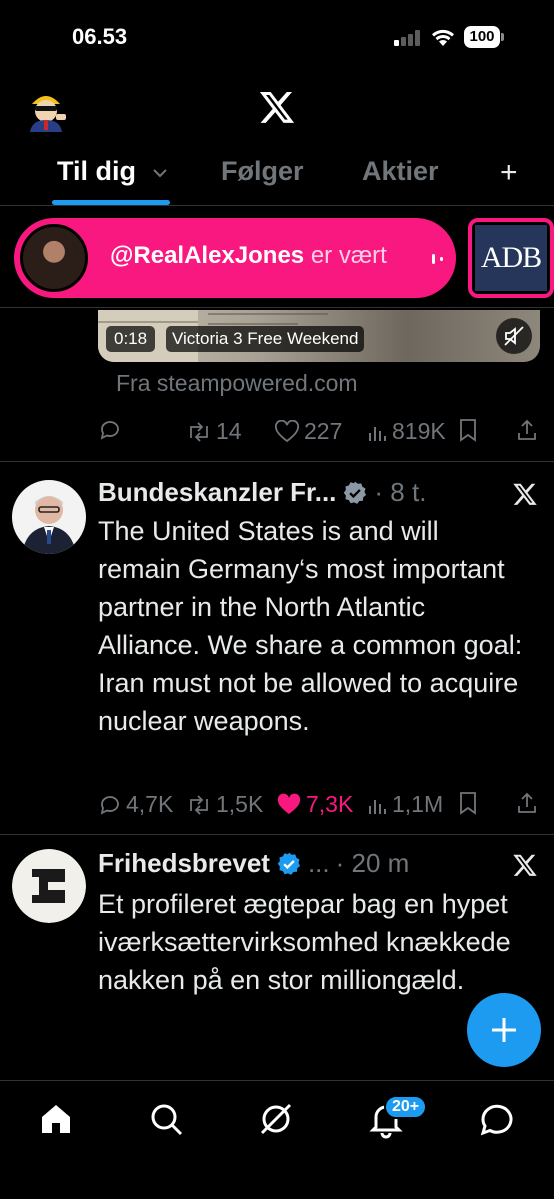 The height and width of the screenshot is (1199, 554). I want to click on plus-icon, so click(504, 1030).